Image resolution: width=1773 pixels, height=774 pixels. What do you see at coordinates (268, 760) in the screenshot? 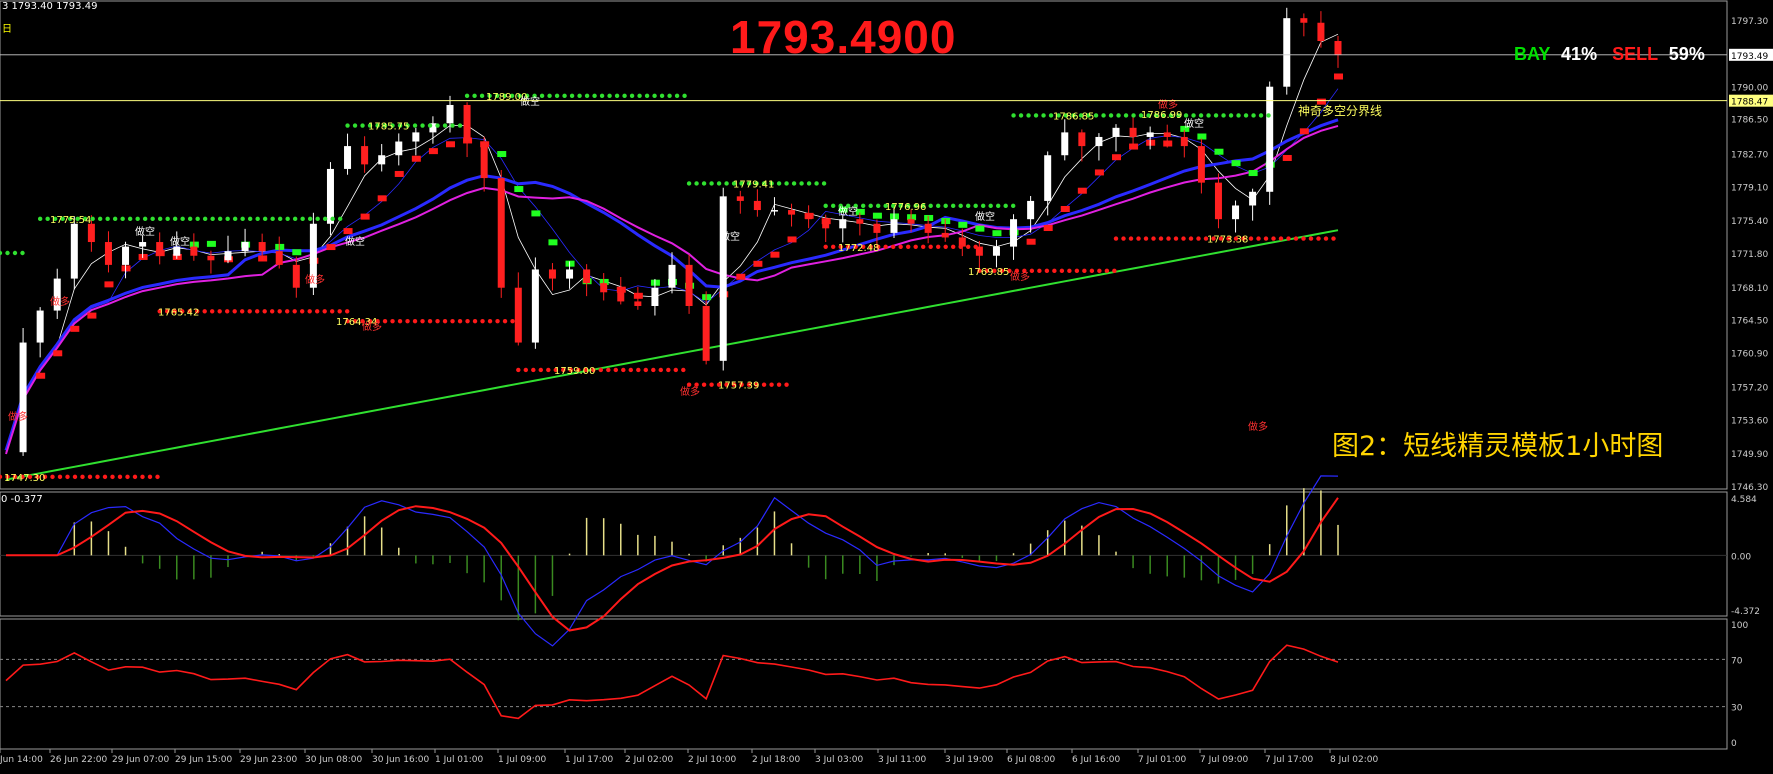
I see `time-label: 29 Jun 23:00` at bounding box center [268, 760].